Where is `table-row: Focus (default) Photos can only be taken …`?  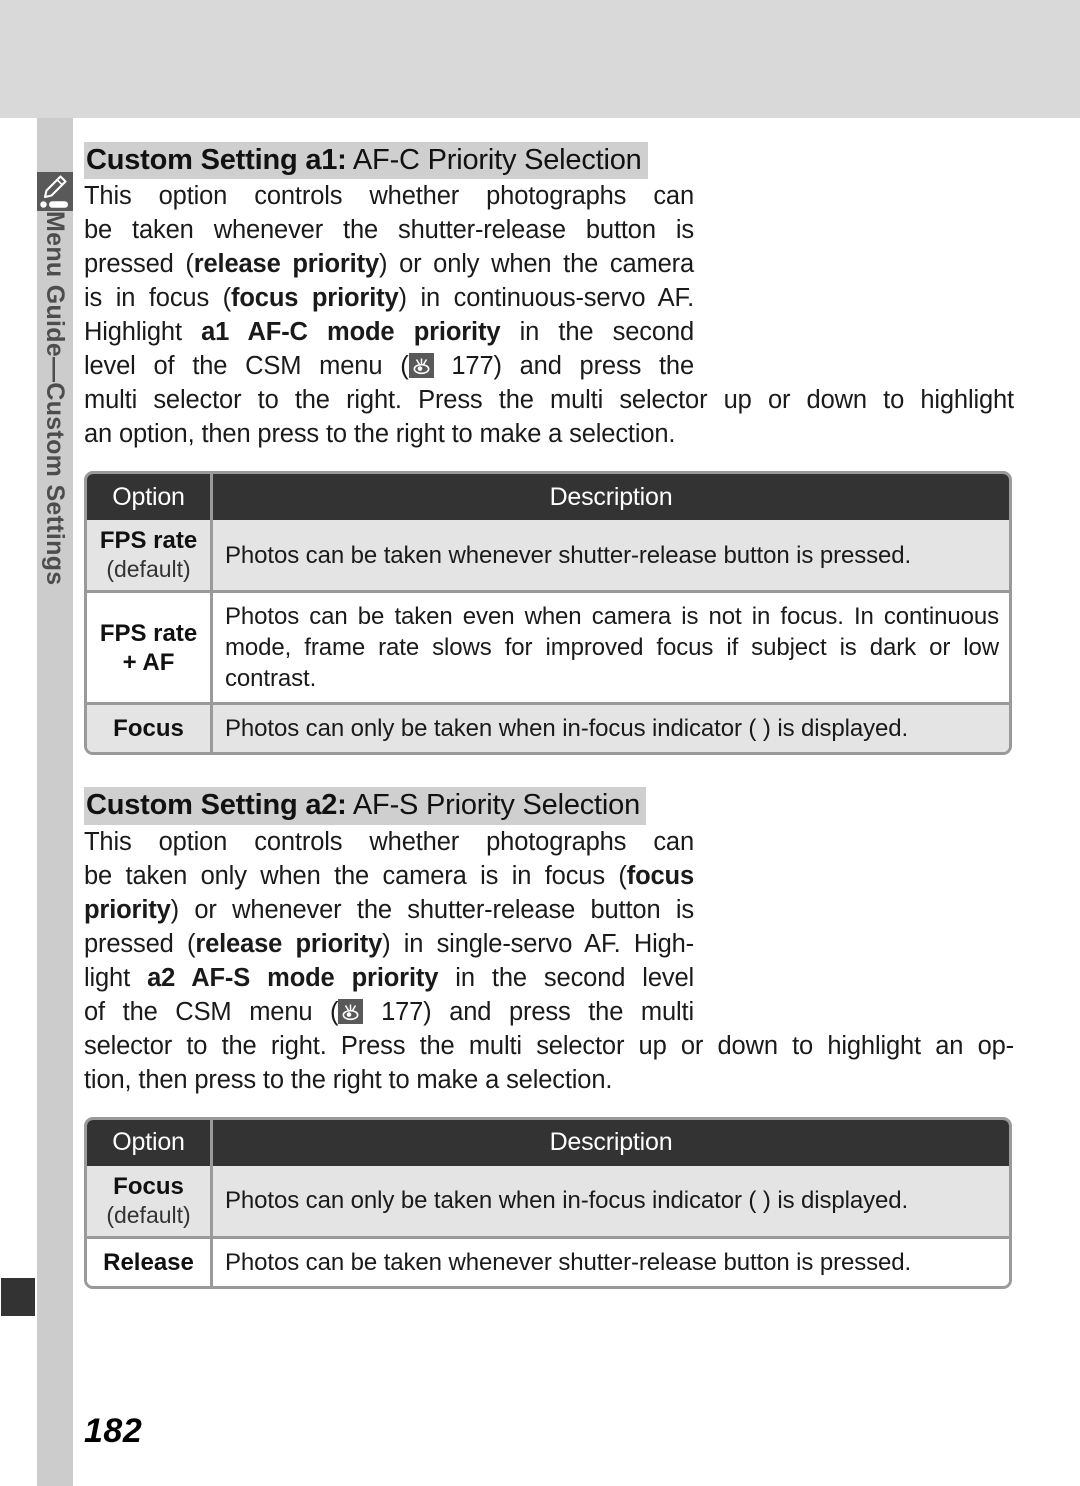
table-row: Focus (default) Photos can only be taken … is located at coordinates (548, 1200).